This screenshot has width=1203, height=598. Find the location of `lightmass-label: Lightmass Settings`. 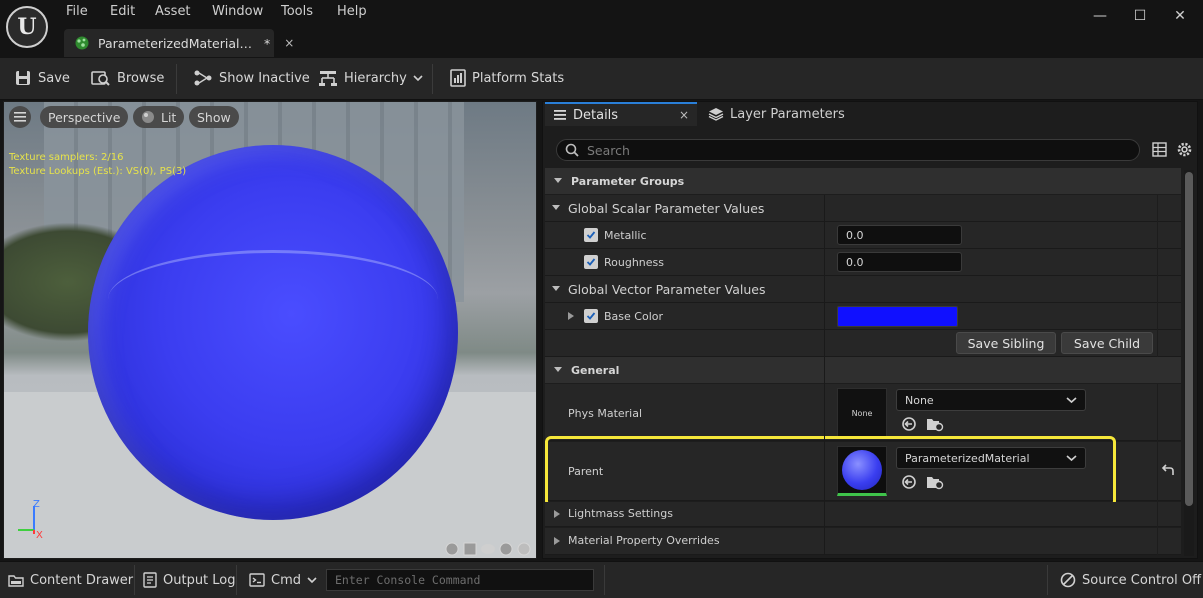

lightmass-label: Lightmass Settings is located at coordinates (620, 513).